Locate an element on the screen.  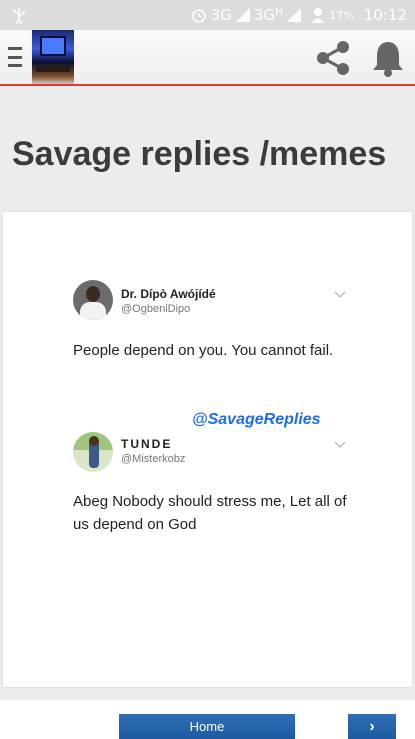
tweet-2-name: TUNDE is located at coordinates (147, 444).